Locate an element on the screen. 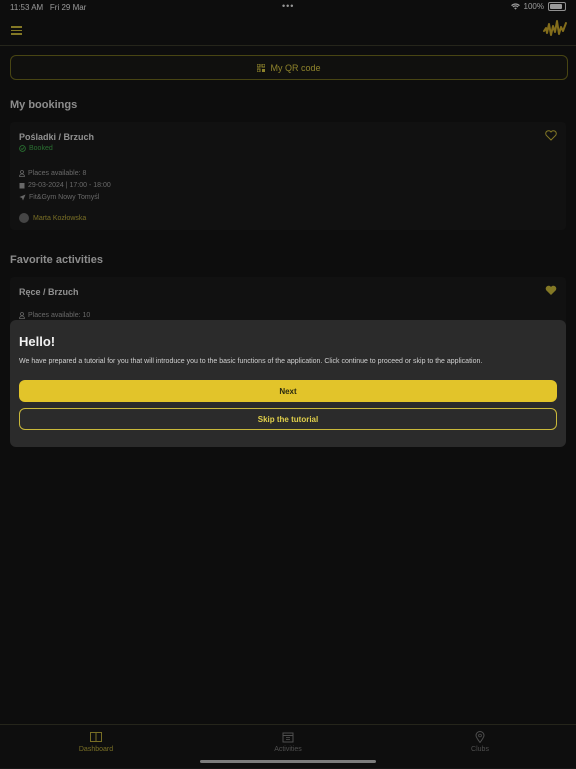 The height and width of the screenshot is (769, 576). dialog-title: Hello! is located at coordinates (37, 341).